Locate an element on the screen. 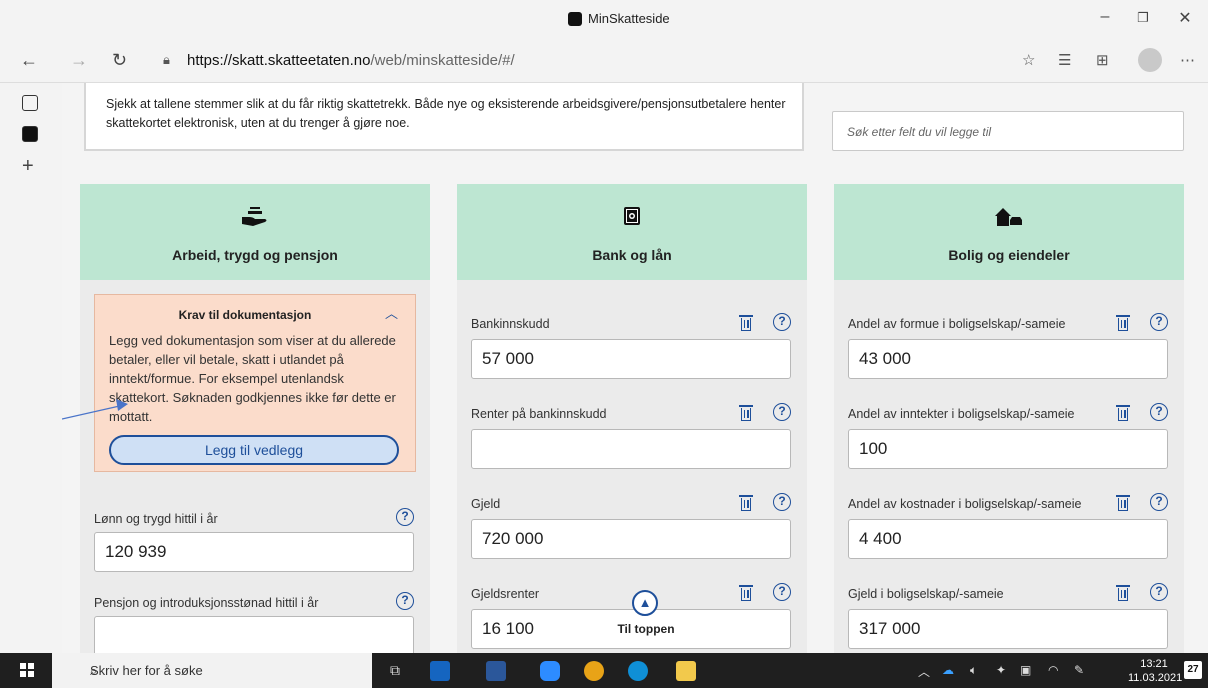 This screenshot has width=1208, height=688. favorites-list-icon: ☰ is located at coordinates (1064, 60).